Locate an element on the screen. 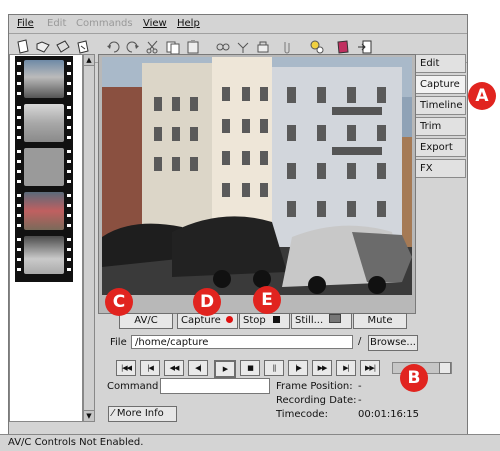  timecode-value: 00:01:16:15 is located at coordinates (389, 414).